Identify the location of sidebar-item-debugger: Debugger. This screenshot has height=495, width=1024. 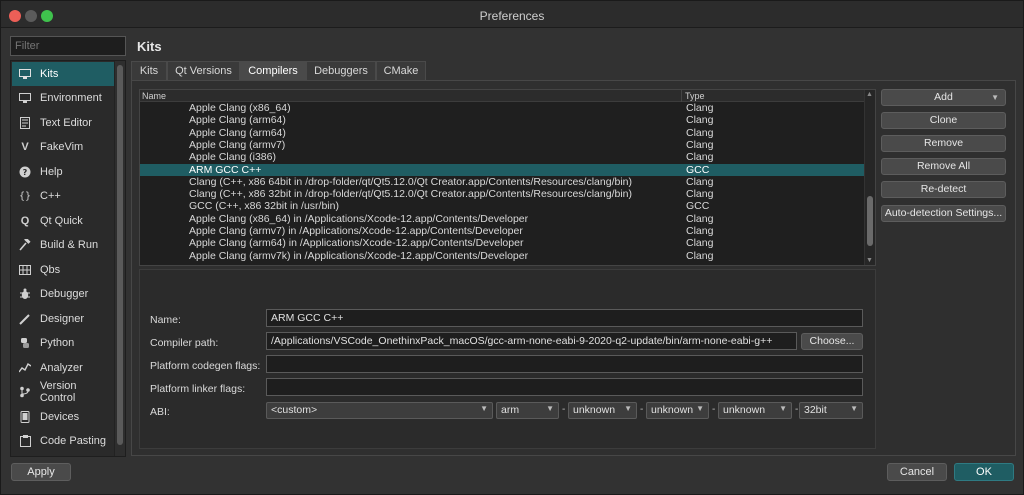
(63, 294).